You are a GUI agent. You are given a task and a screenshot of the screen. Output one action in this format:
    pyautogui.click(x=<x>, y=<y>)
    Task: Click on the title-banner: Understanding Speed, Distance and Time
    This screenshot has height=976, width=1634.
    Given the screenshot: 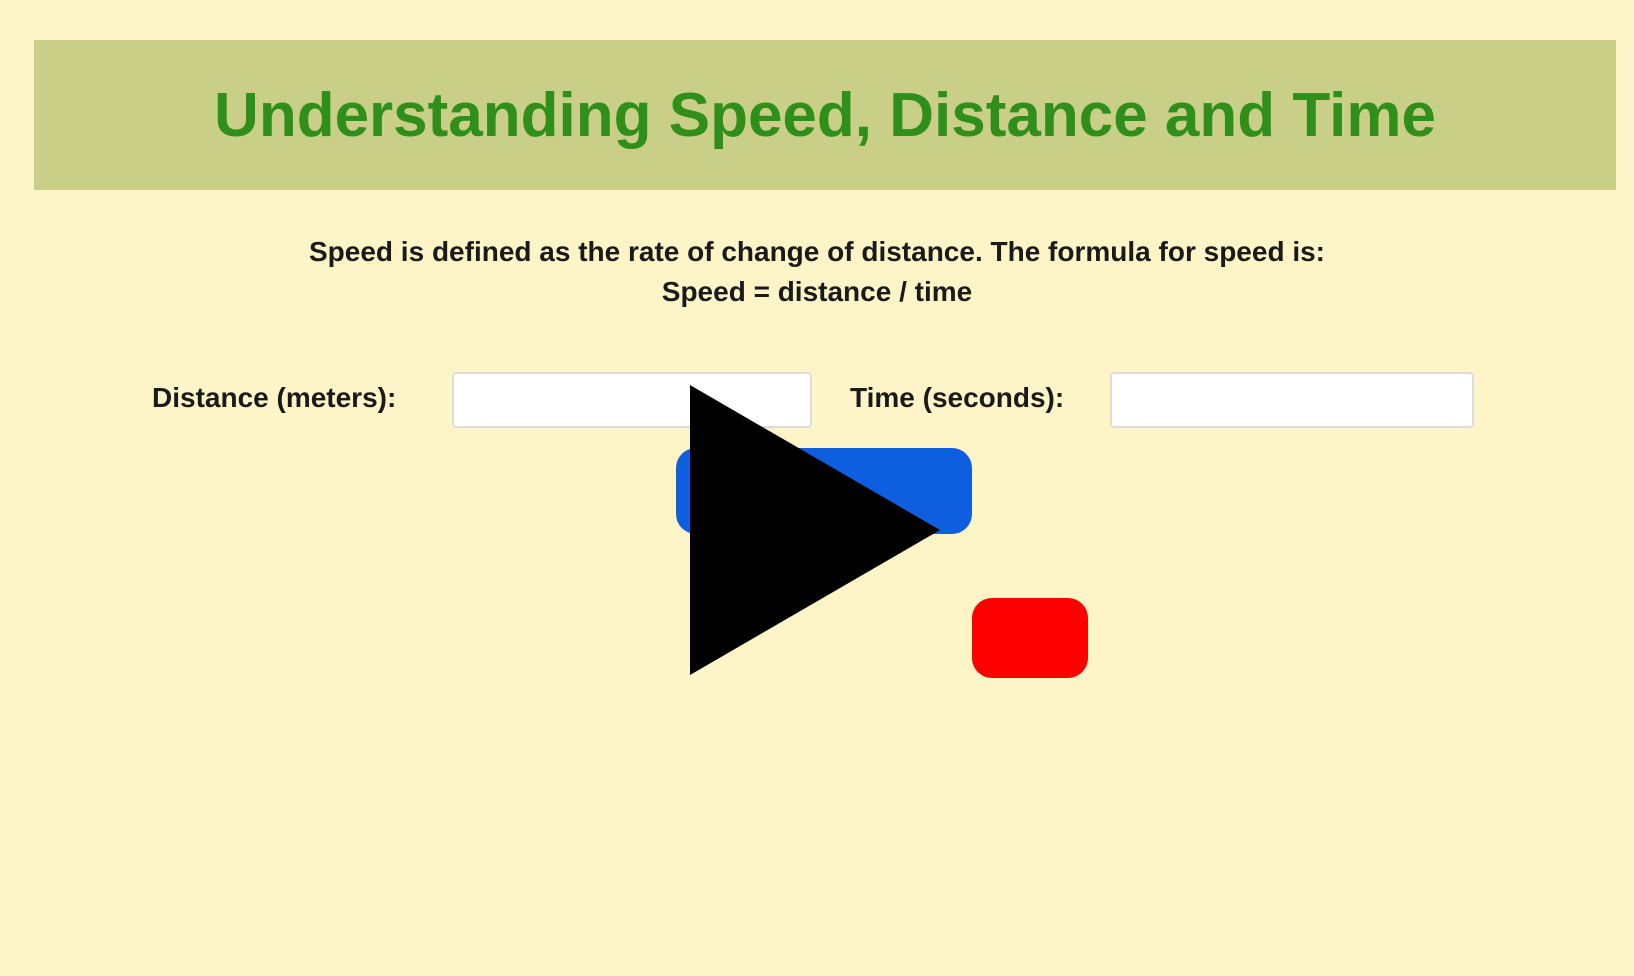 What is the action you would take?
    pyautogui.click(x=825, y=115)
    